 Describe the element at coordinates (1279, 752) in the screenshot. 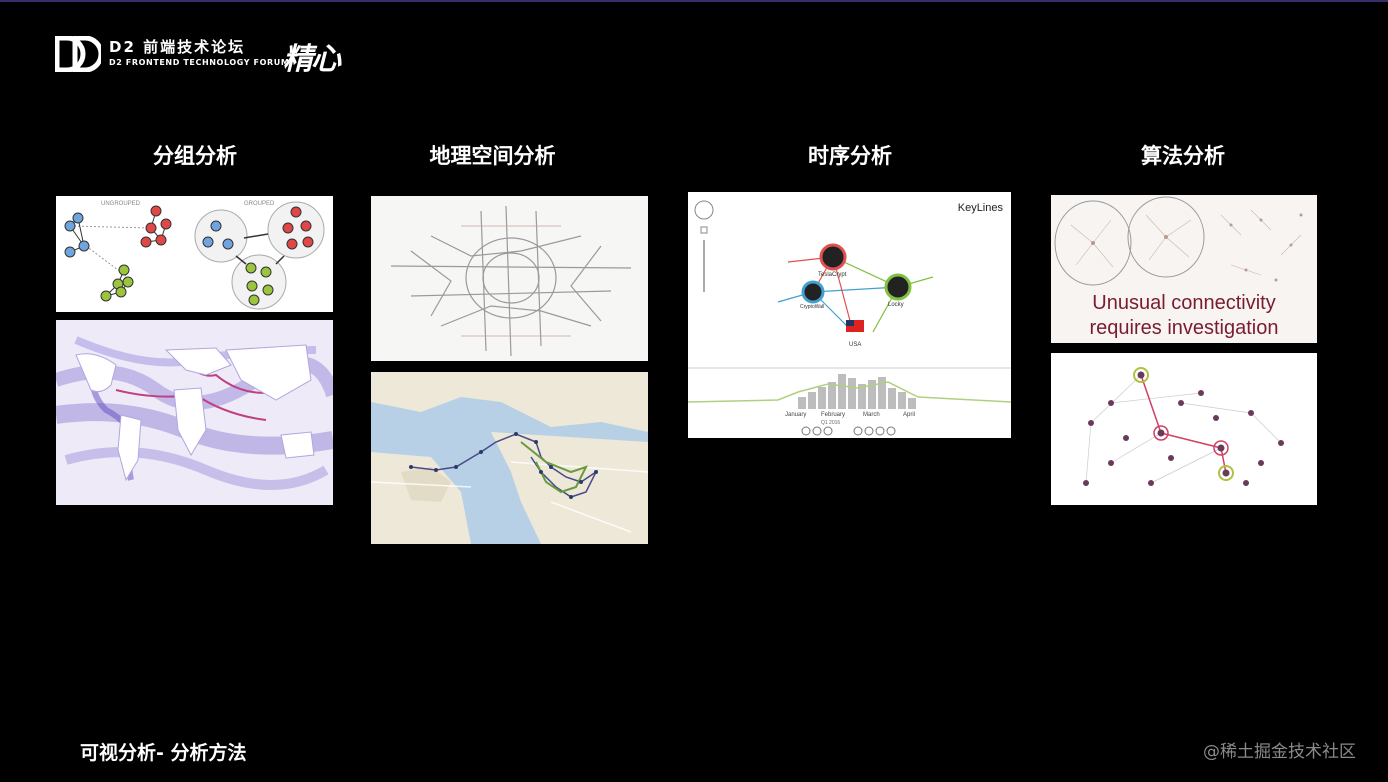

I see `watermark-text: @稀土掘金技术社区` at that location.